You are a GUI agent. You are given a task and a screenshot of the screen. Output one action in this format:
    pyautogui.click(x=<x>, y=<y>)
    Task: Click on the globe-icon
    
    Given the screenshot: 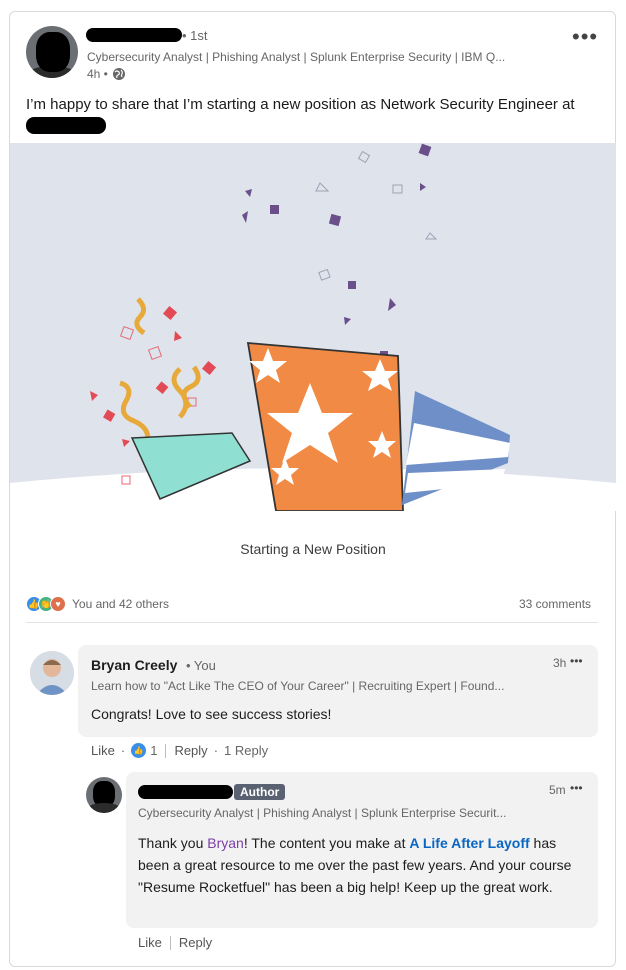 What is the action you would take?
    pyautogui.click(x=119, y=74)
    